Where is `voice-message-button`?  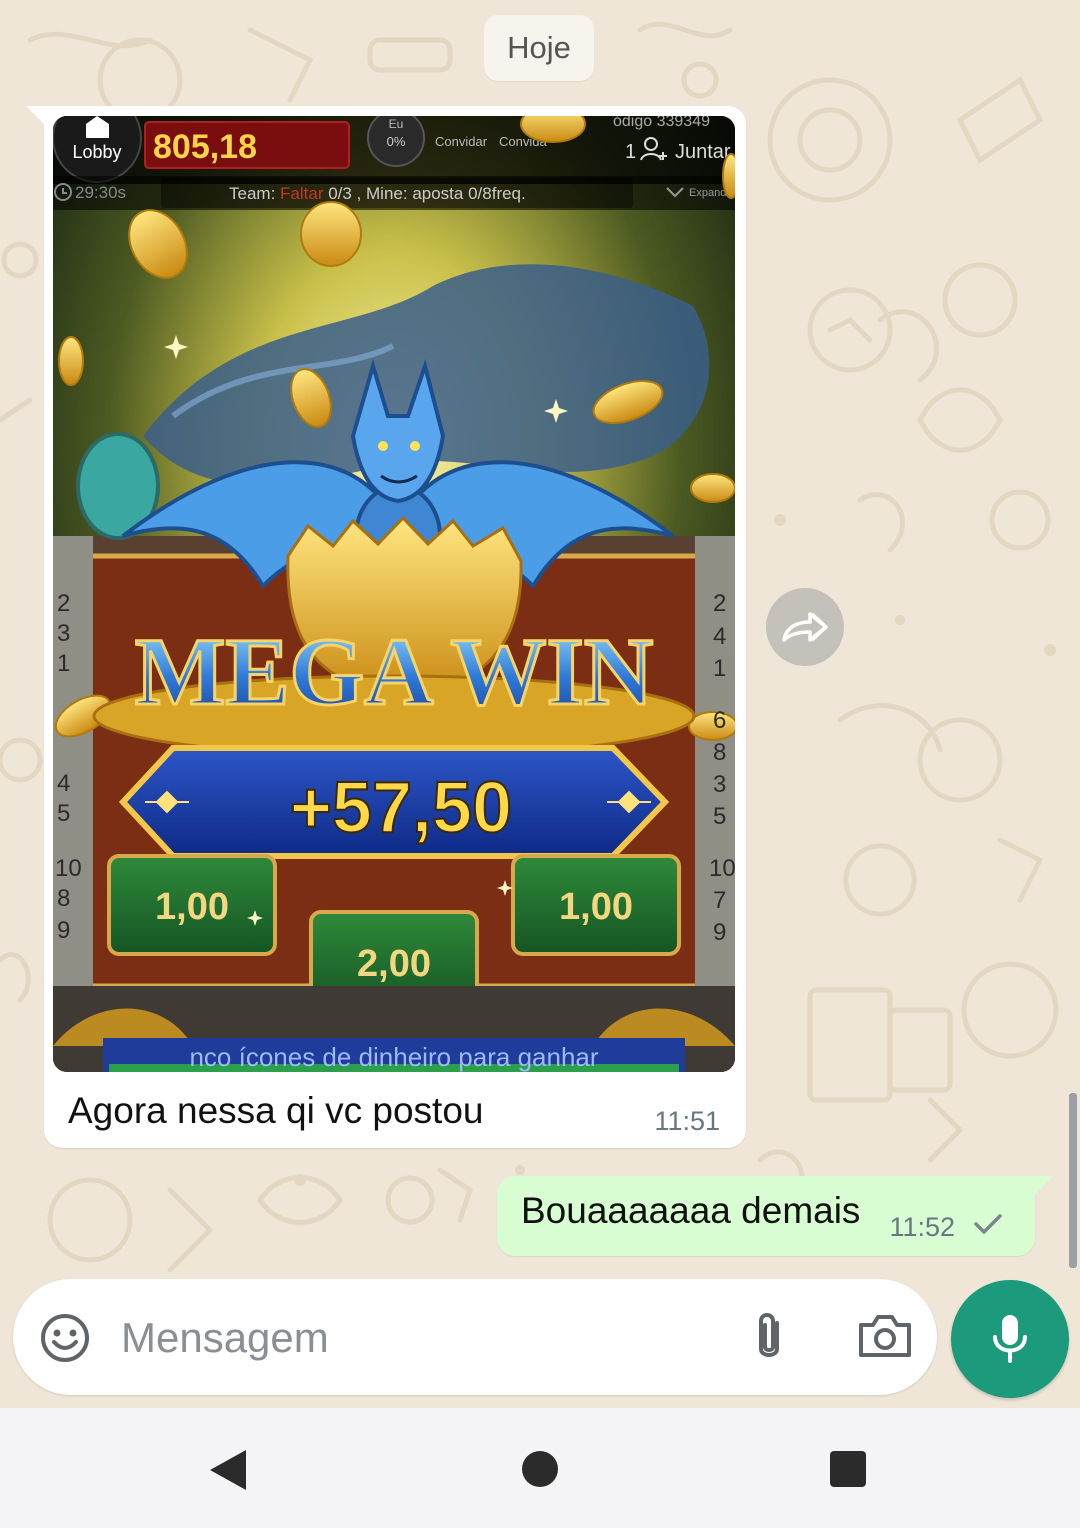 voice-message-button is located at coordinates (1010, 1339).